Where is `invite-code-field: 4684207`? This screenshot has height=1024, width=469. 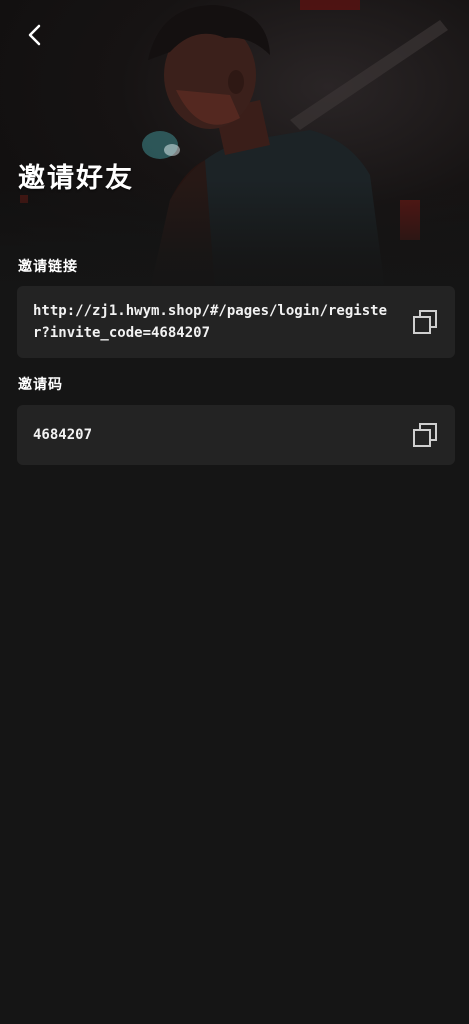
invite-code-field: 4684207 is located at coordinates (236, 435).